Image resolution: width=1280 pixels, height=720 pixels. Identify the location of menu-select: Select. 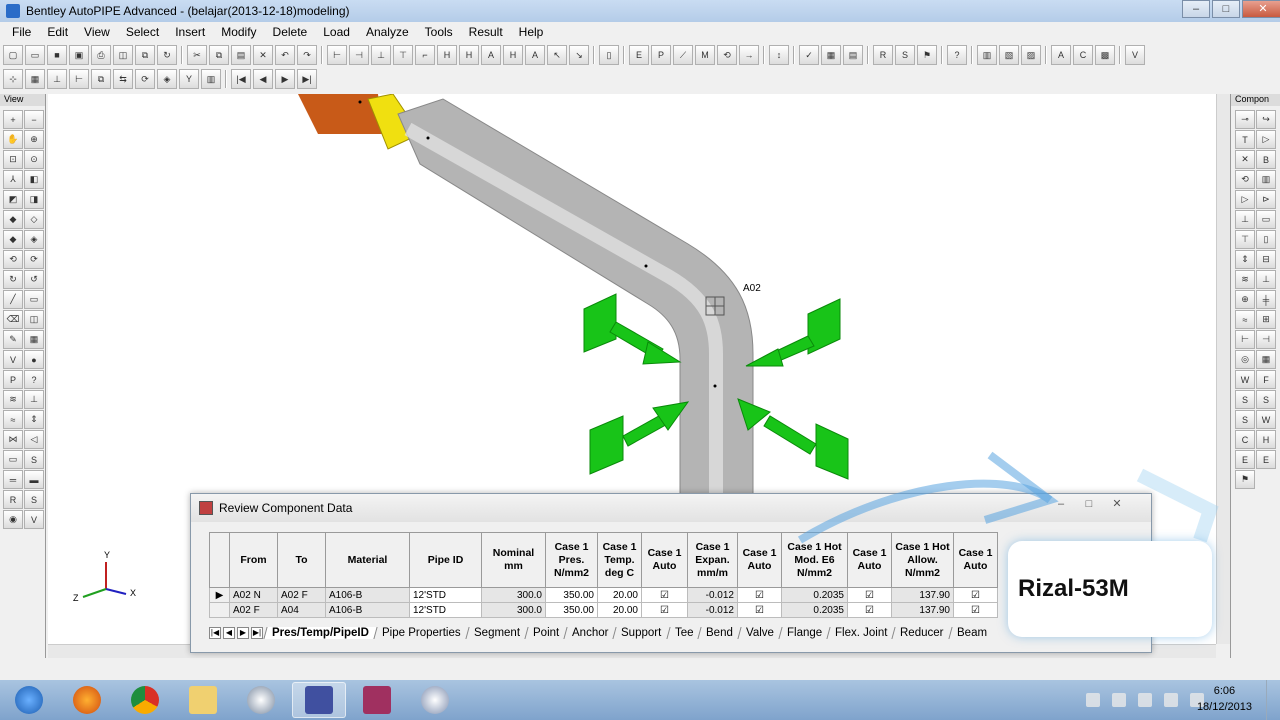
(142, 32).